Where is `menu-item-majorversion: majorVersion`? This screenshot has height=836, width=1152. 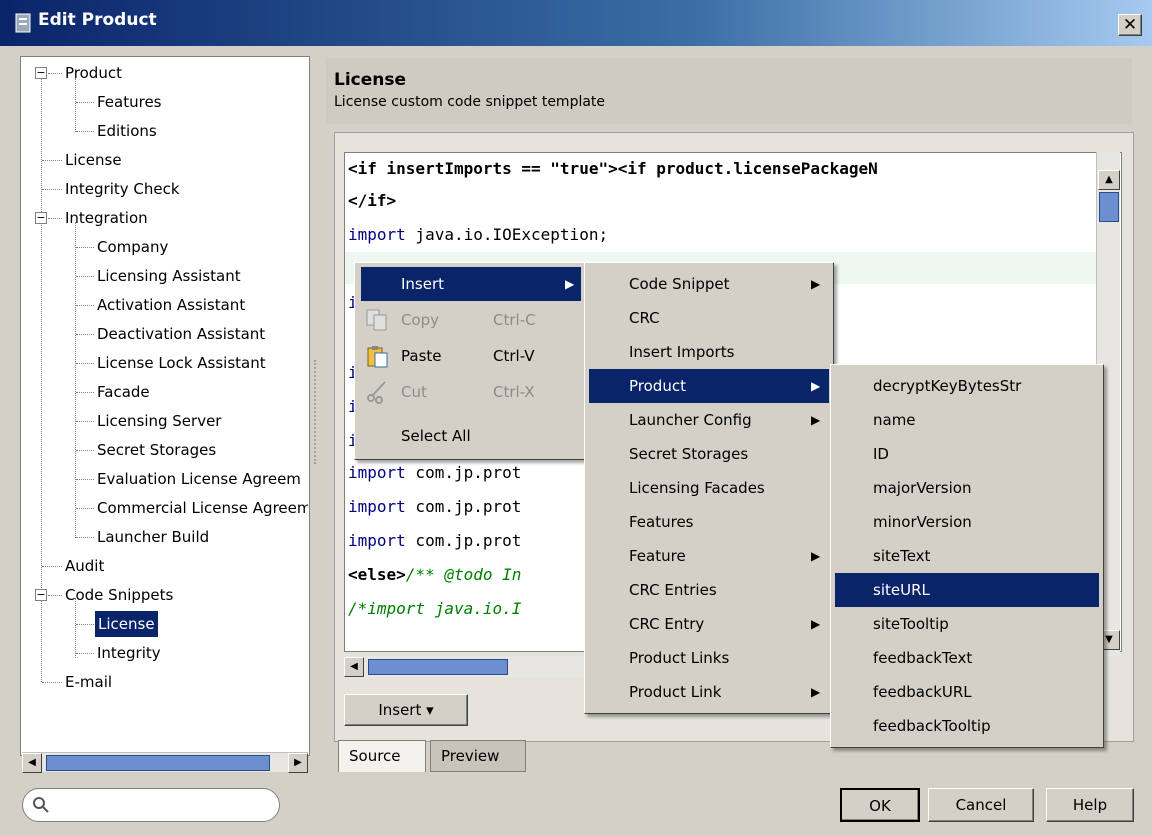 menu-item-majorversion: majorVersion is located at coordinates (967, 488).